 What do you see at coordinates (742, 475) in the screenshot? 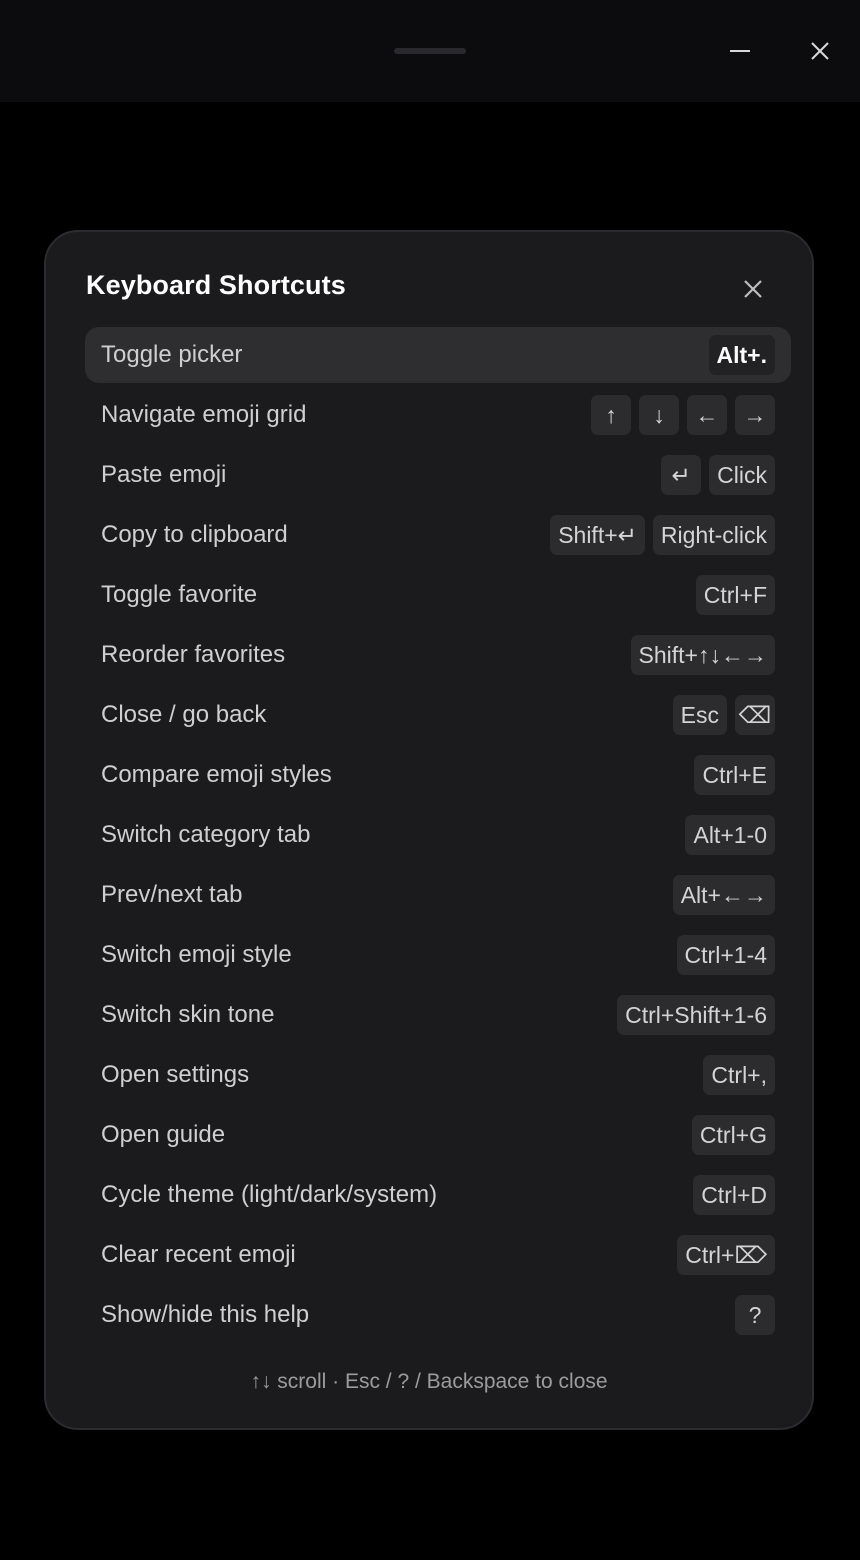
I see `key-cap: Click` at bounding box center [742, 475].